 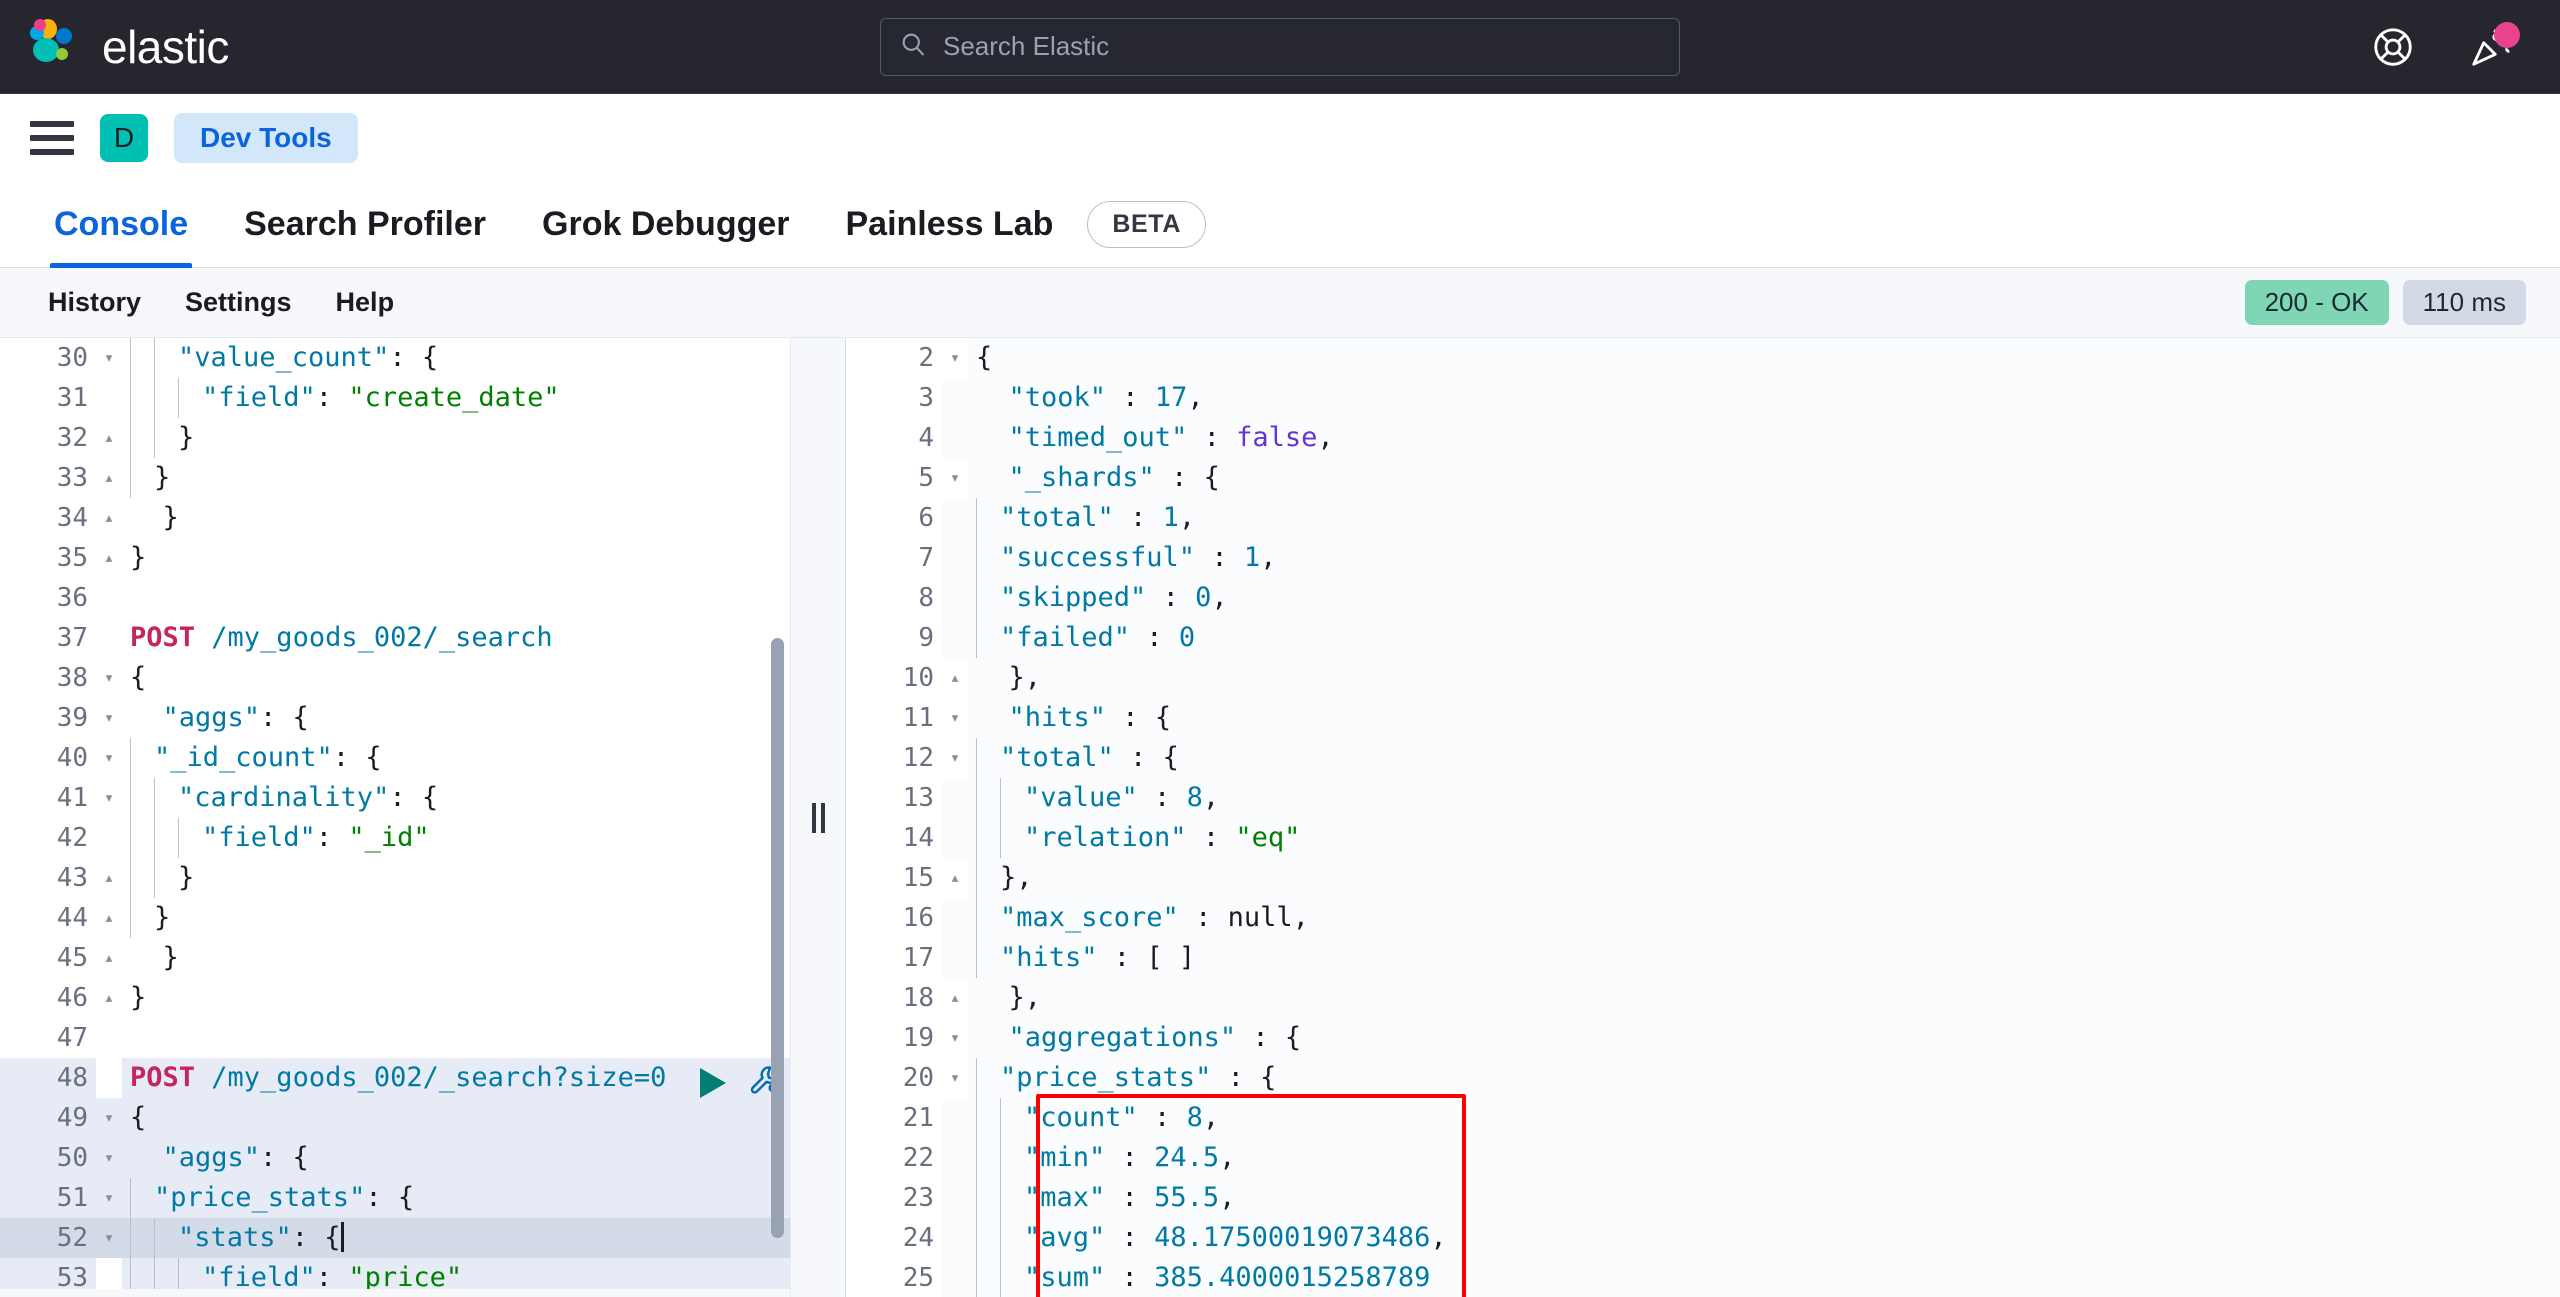 What do you see at coordinates (121, 225) in the screenshot?
I see `tab-console: Console` at bounding box center [121, 225].